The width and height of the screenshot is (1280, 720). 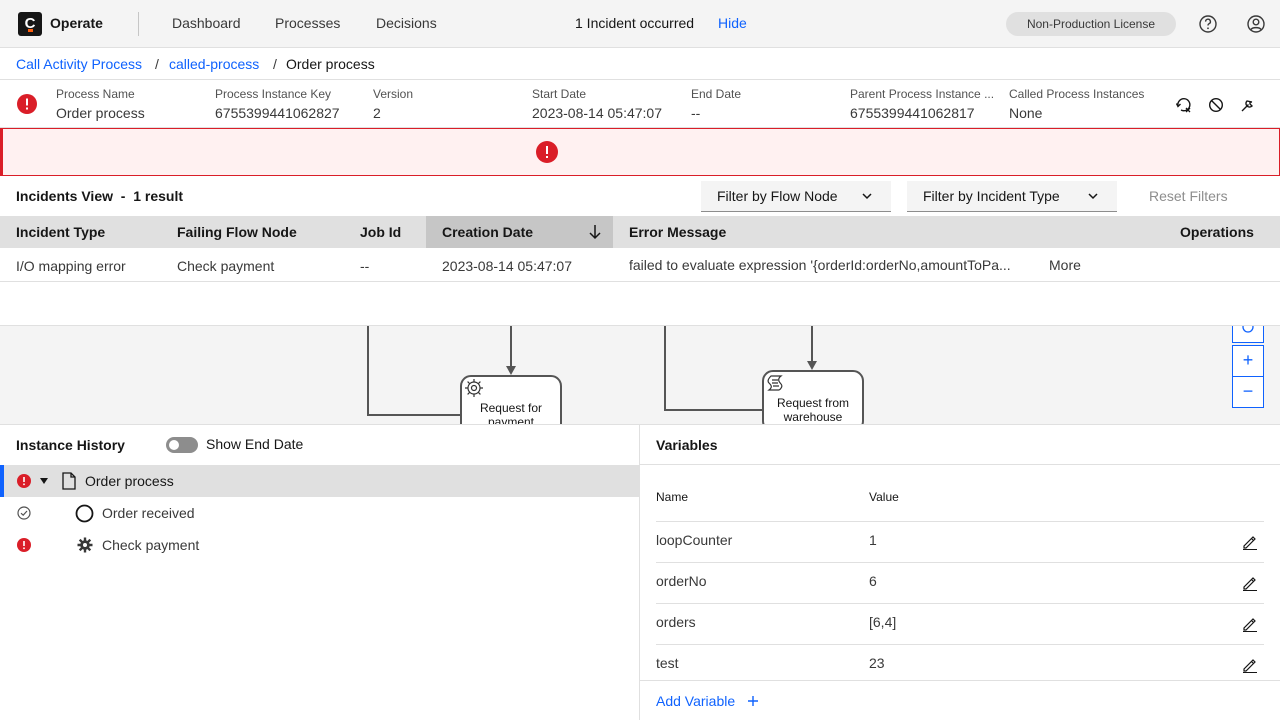 What do you see at coordinates (1248, 334) in the screenshot?
I see `reset-diagram-zoom-button` at bounding box center [1248, 334].